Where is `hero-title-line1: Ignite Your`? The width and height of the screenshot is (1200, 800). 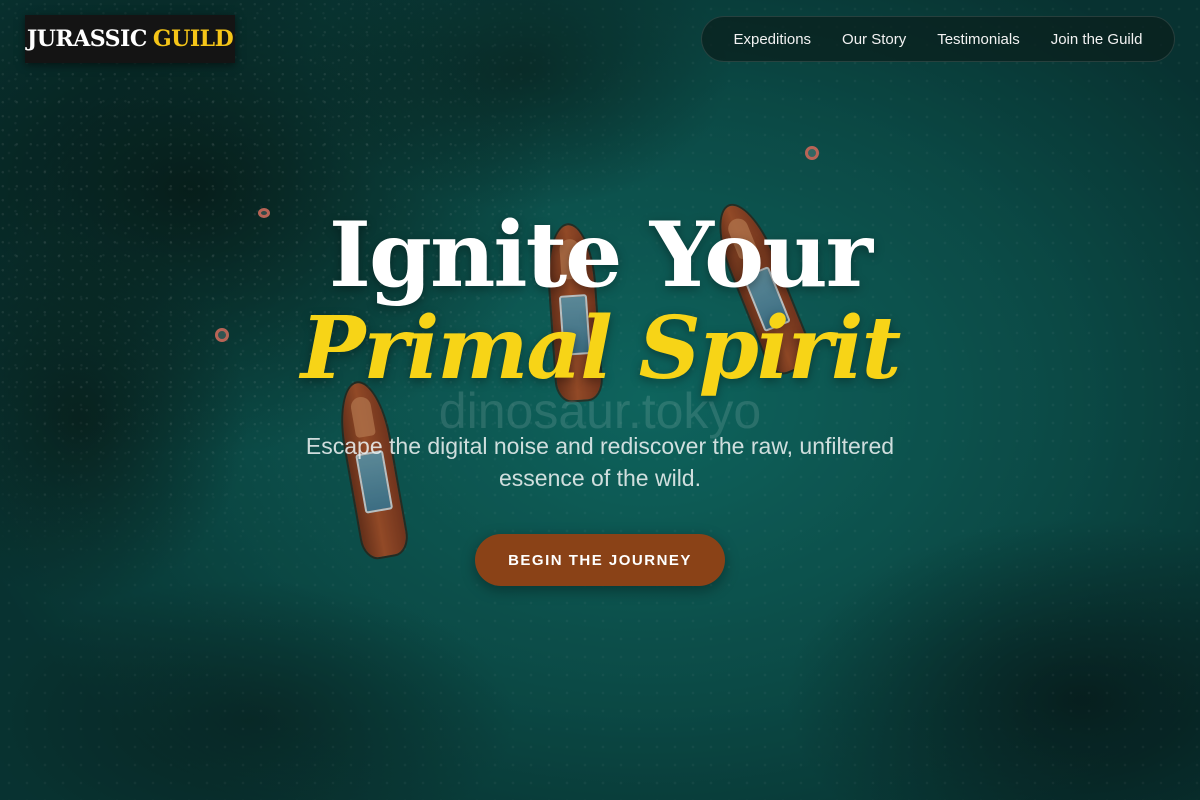 hero-title-line1: Ignite Your is located at coordinates (600, 255).